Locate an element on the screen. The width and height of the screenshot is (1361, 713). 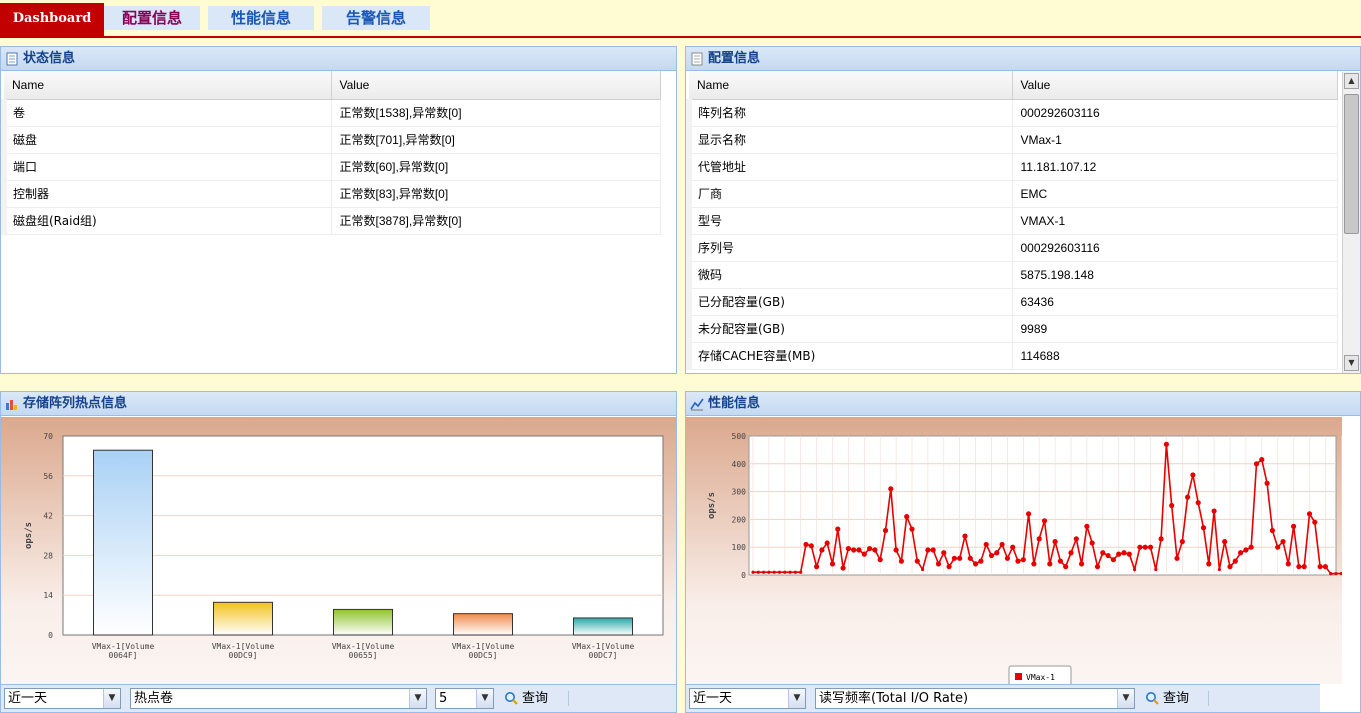
table-row: 阵列名称 000292603116 is located at coordinates (1012, 113).